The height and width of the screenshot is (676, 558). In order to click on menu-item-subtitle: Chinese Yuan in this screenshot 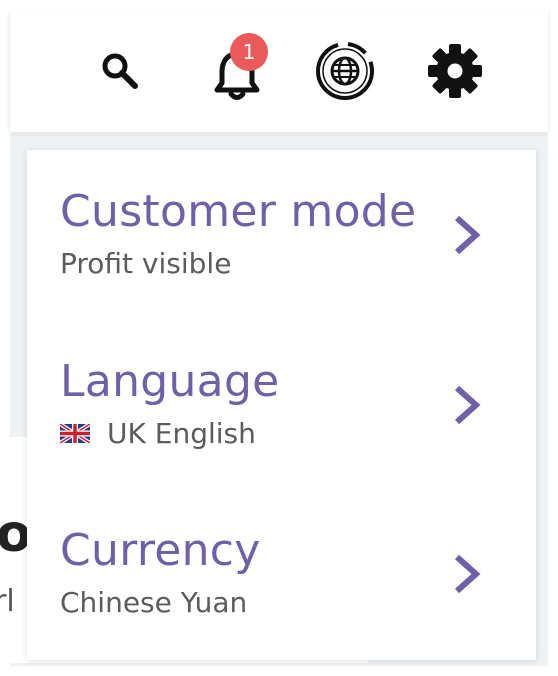, I will do `click(154, 602)`.